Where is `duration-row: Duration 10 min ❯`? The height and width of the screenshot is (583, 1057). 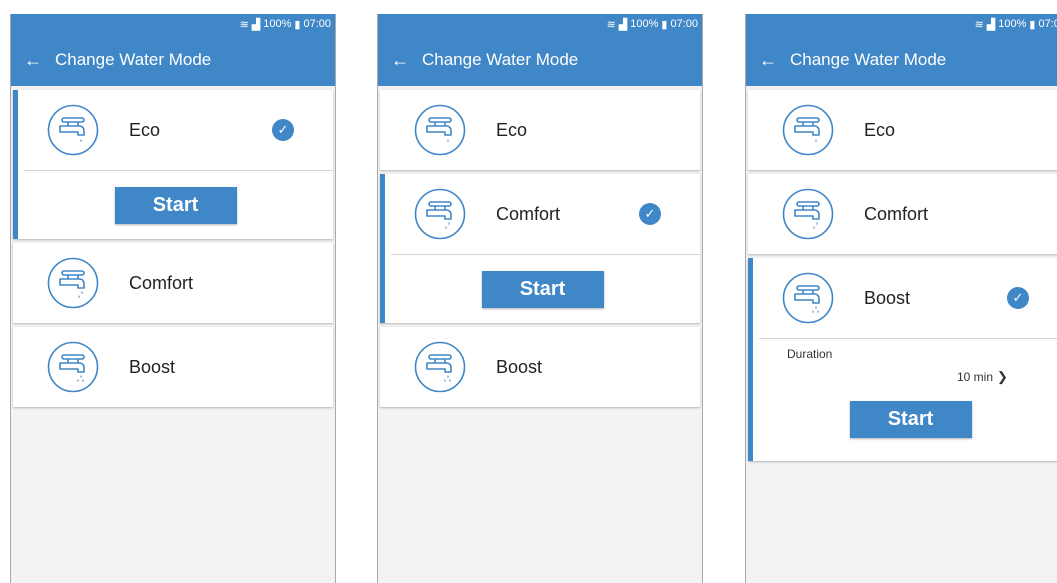 duration-row: Duration 10 min ❯ is located at coordinates (905, 369).